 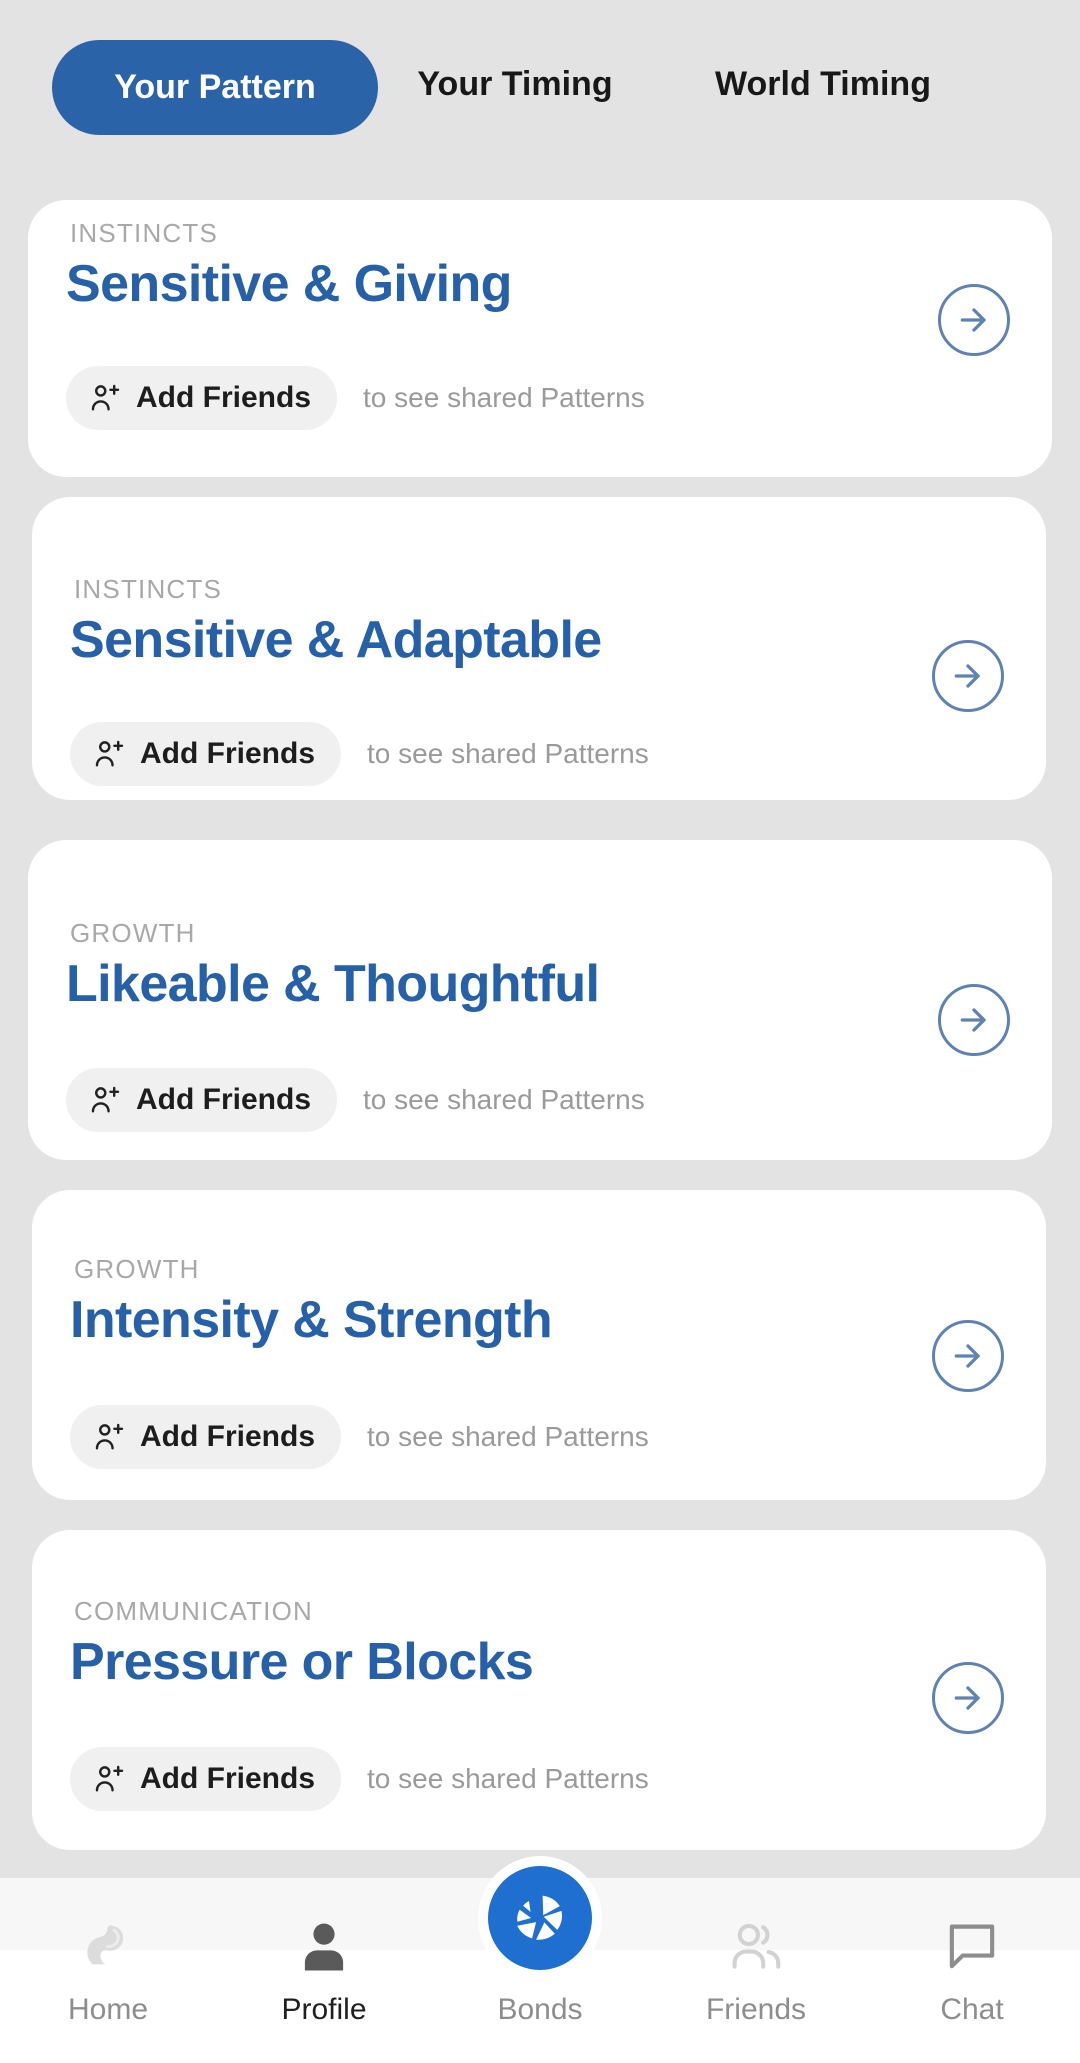 What do you see at coordinates (972, 2009) in the screenshot?
I see `nav-label-chat: Chat` at bounding box center [972, 2009].